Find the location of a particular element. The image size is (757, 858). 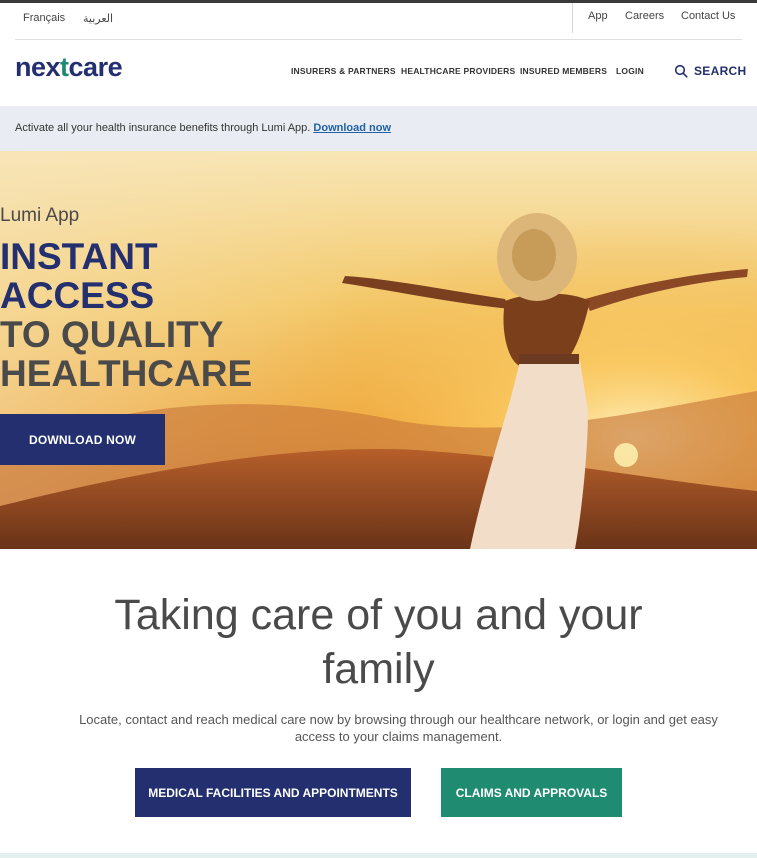

logo-text-2: care is located at coordinates (95, 67).